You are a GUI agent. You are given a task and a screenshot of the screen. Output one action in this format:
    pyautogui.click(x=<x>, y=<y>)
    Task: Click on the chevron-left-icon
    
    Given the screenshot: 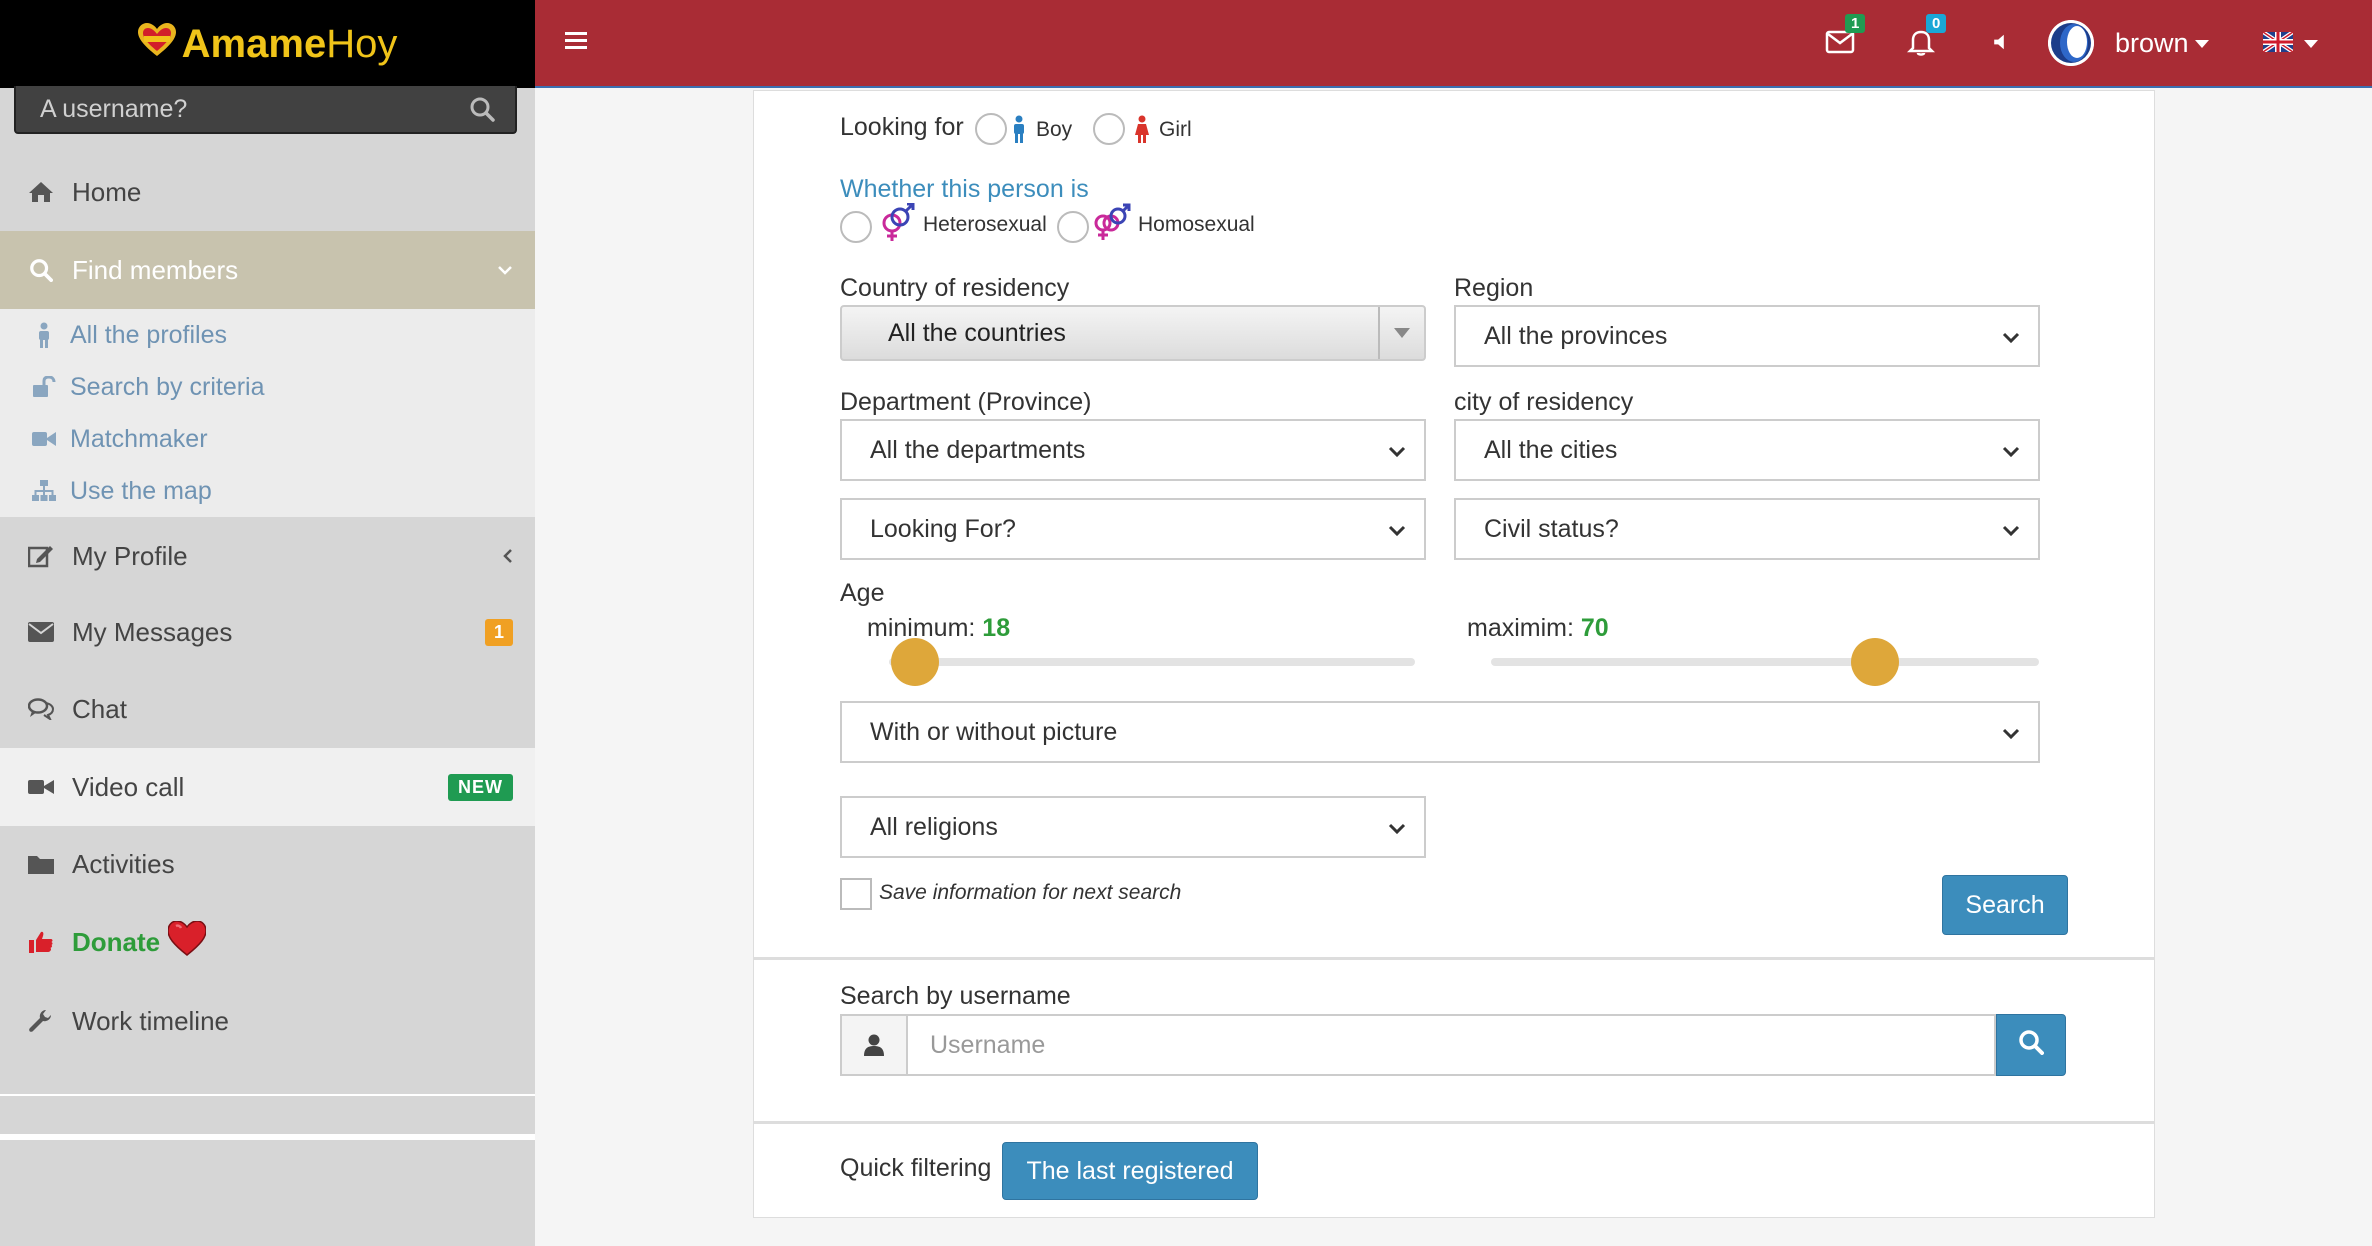 What is the action you would take?
    pyautogui.click(x=508, y=556)
    